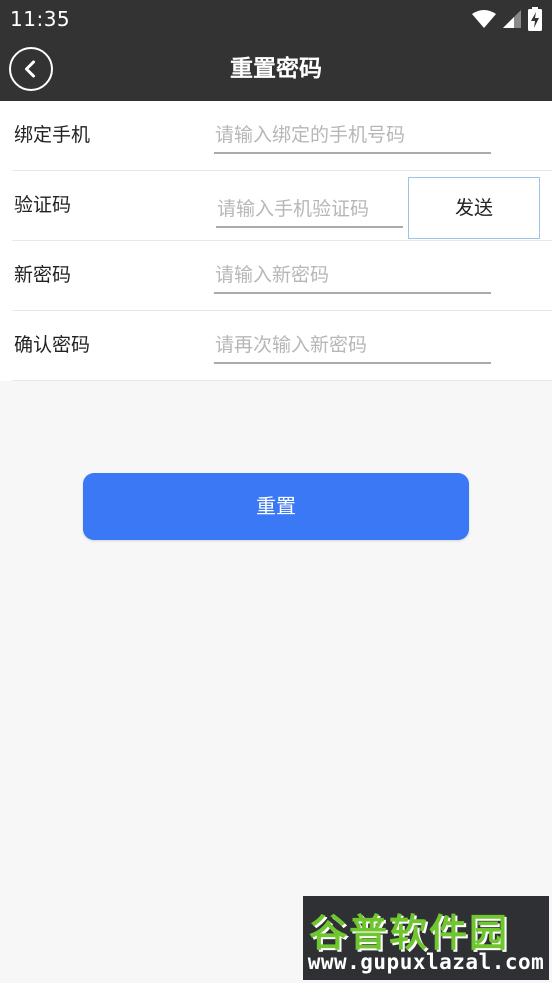 Image resolution: width=552 pixels, height=983 pixels. Describe the element at coordinates (276, 506) in the screenshot. I see `reset-button: 重置` at that location.